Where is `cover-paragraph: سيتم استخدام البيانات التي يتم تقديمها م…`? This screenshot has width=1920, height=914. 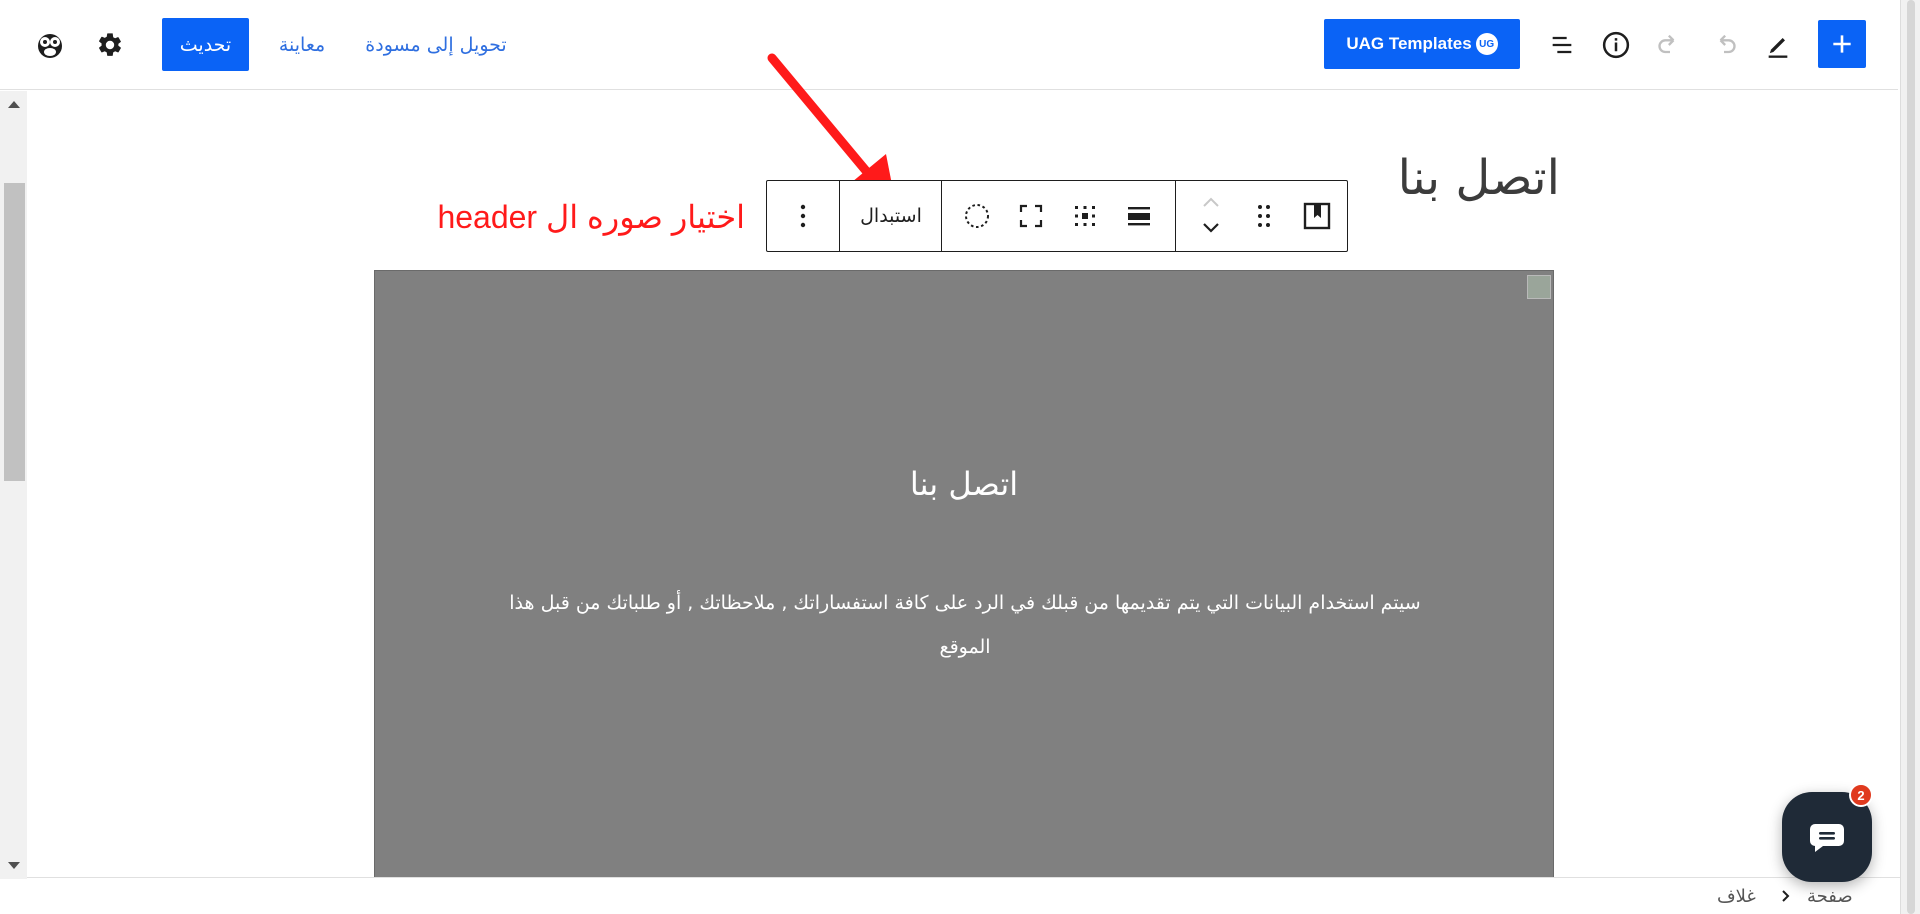
cover-paragraph: سيتم استخدام البيانات التي يتم تقديمها م… is located at coordinates (965, 625).